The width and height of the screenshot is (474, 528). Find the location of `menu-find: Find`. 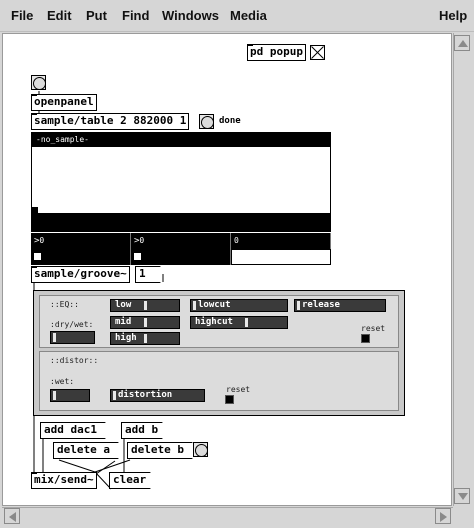

menu-find: Find is located at coordinates (135, 15).